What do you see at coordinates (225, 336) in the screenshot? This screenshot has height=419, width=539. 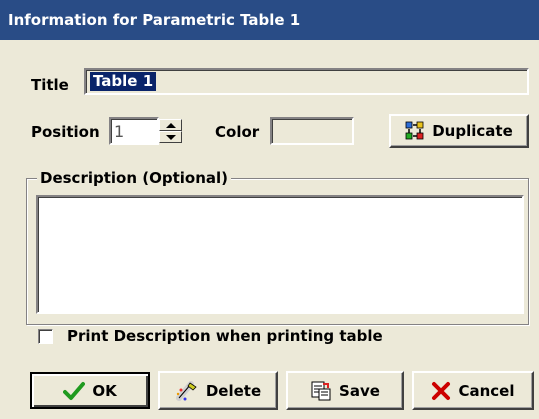 I see `print-description-label: Print Description when printing table` at bounding box center [225, 336].